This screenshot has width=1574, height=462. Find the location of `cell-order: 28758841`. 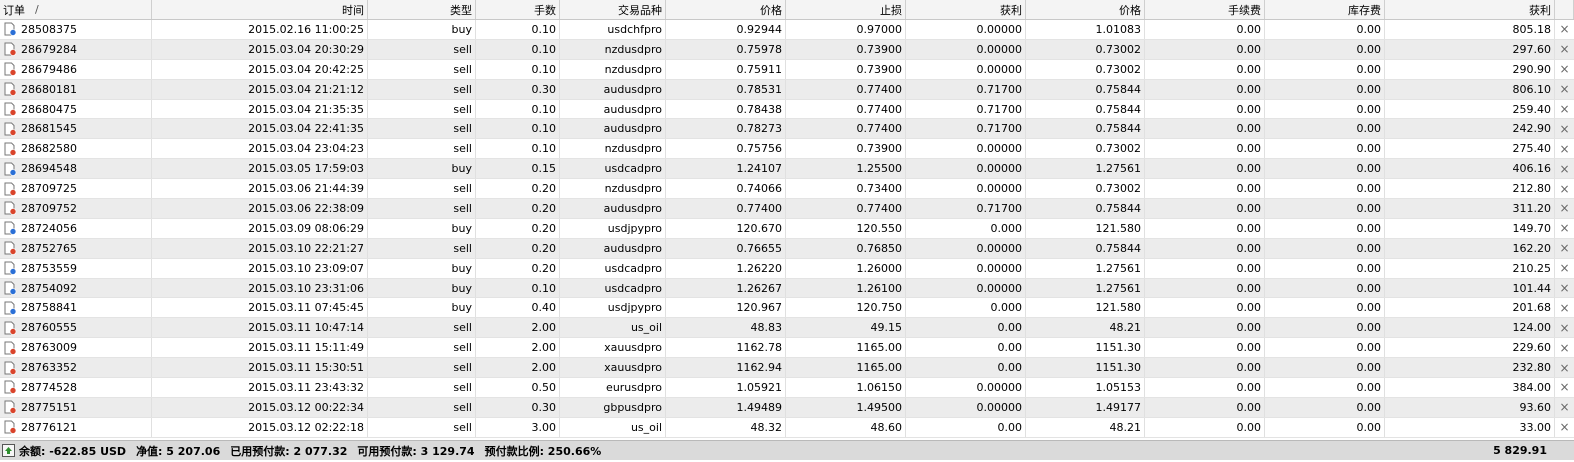

cell-order: 28758841 is located at coordinates (76, 308).